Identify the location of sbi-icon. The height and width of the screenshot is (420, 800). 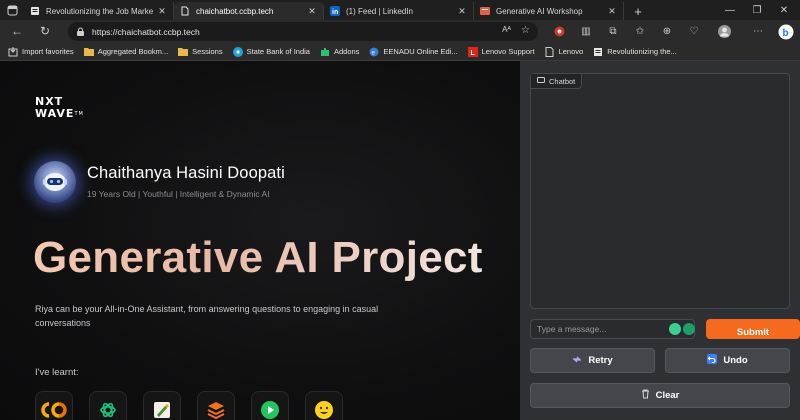
(237, 51).